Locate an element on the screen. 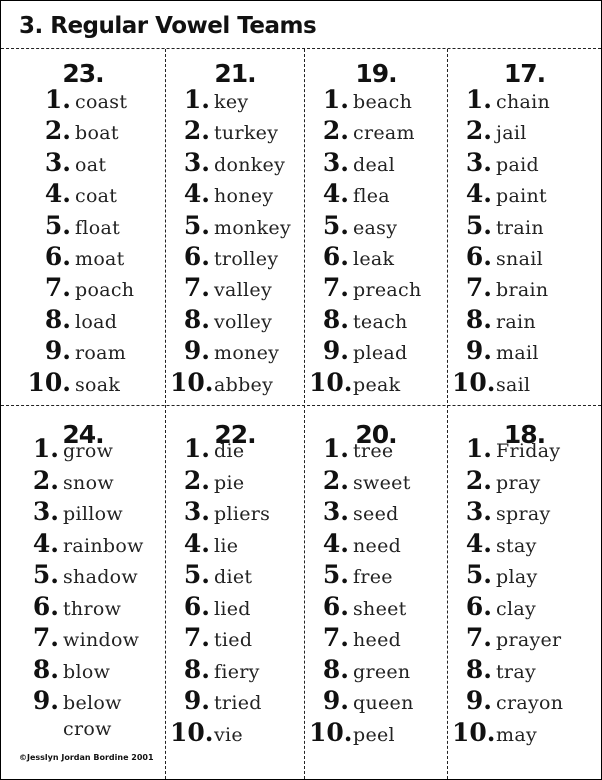 The image size is (602, 780). list-item: 7. window is located at coordinates (74, 638).